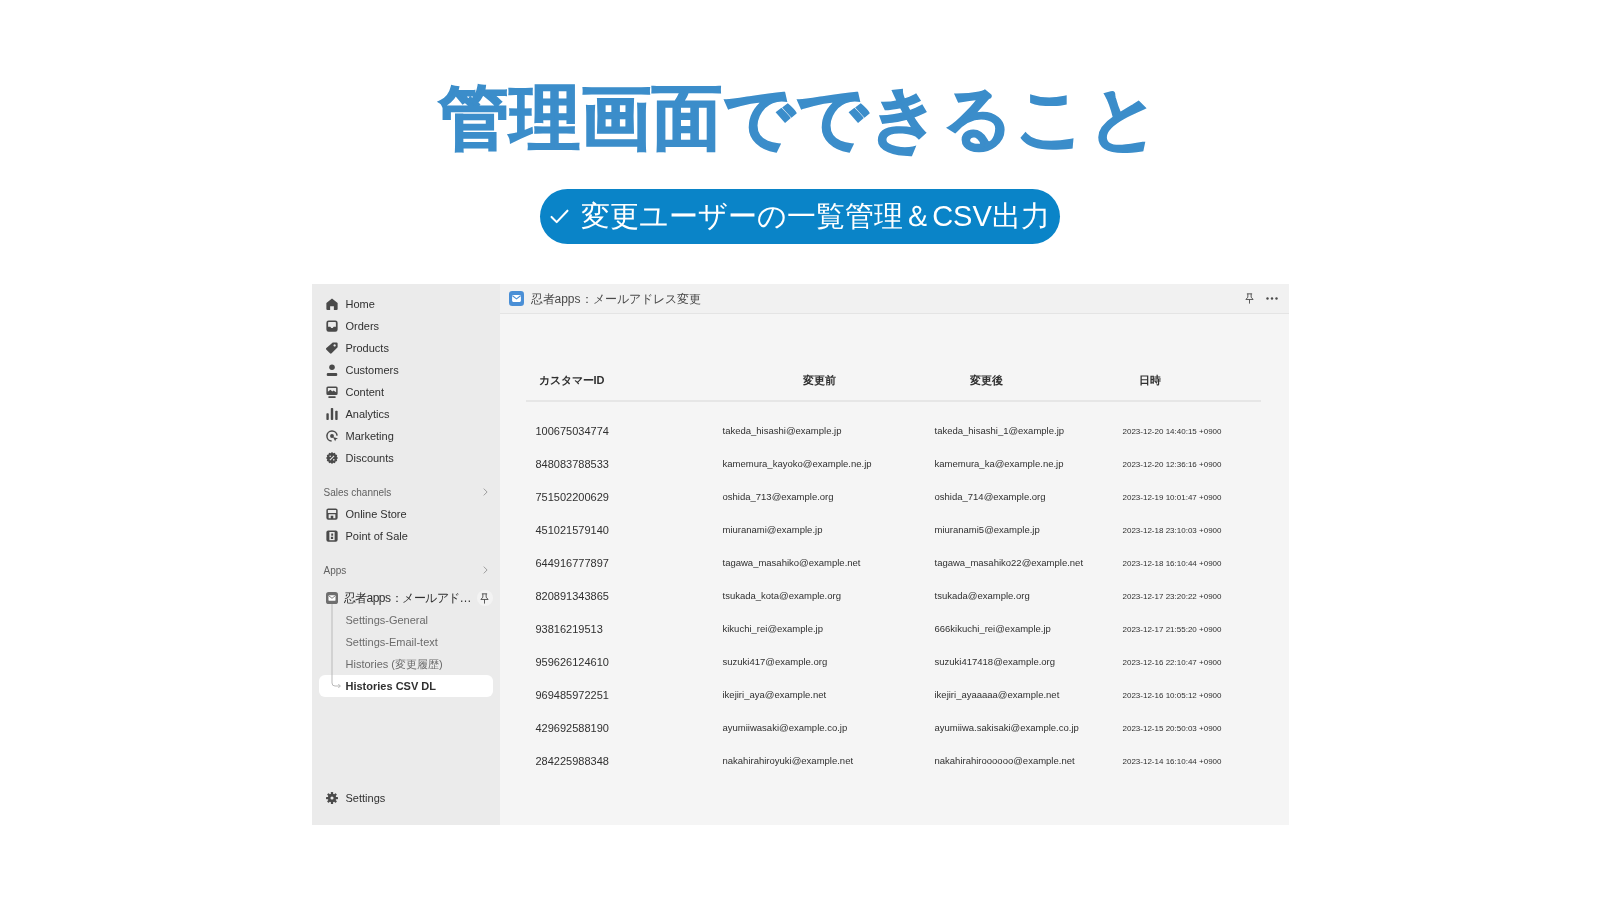  Describe the element at coordinates (778, 497) in the screenshot. I see `old-email-text: oshida_713@example.org` at that location.